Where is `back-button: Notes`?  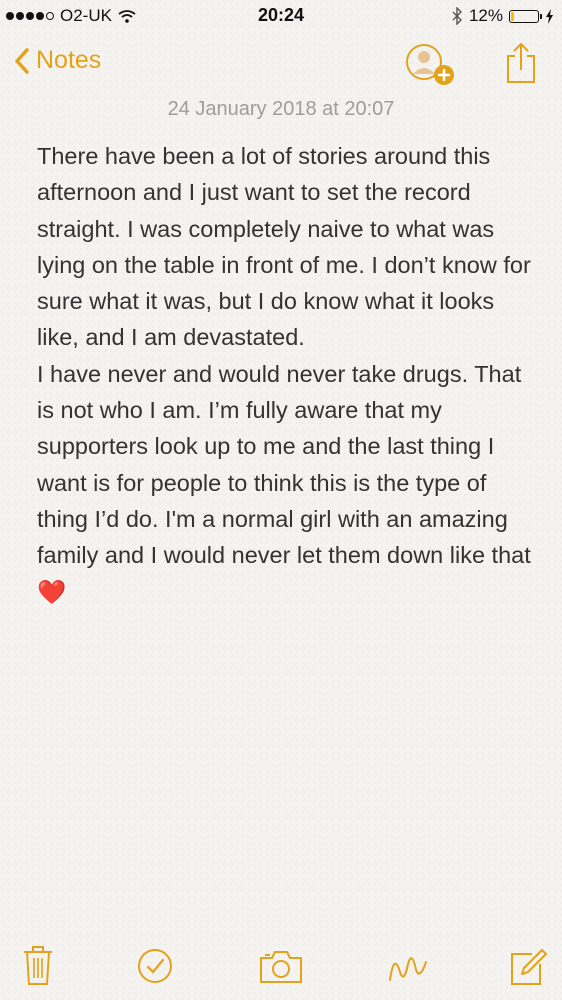
back-button: Notes is located at coordinates (57, 60).